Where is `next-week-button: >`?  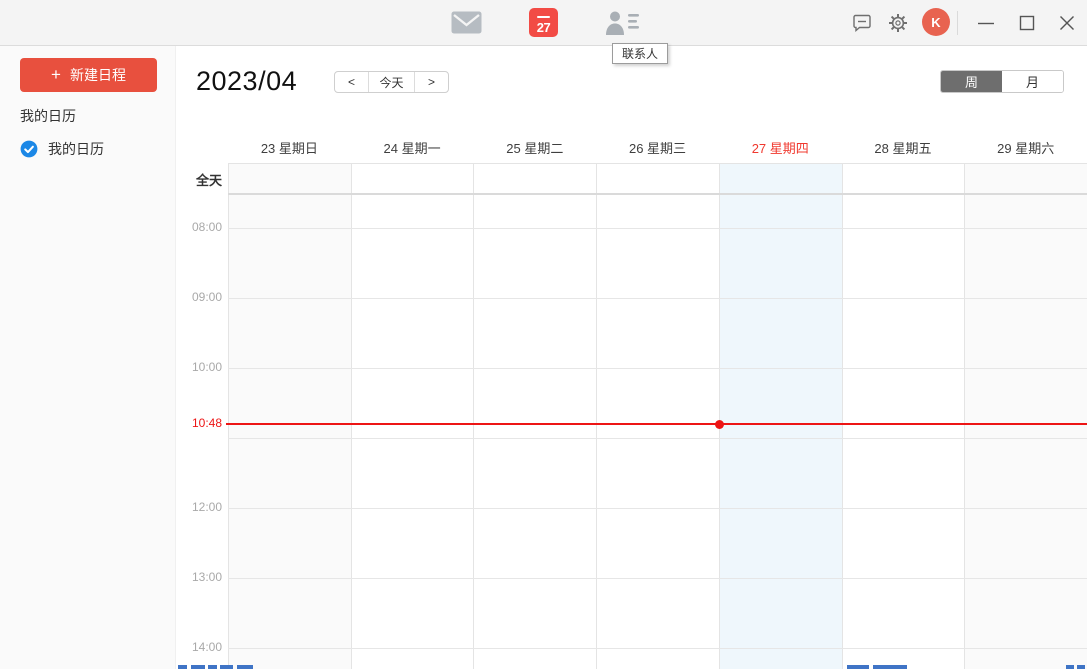
next-week-button: > is located at coordinates (431, 82).